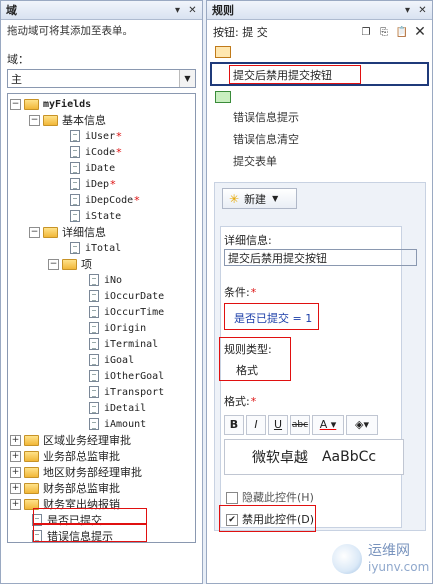 The image size is (433, 584). I want to click on tree-node: iDate, so click(92, 168).